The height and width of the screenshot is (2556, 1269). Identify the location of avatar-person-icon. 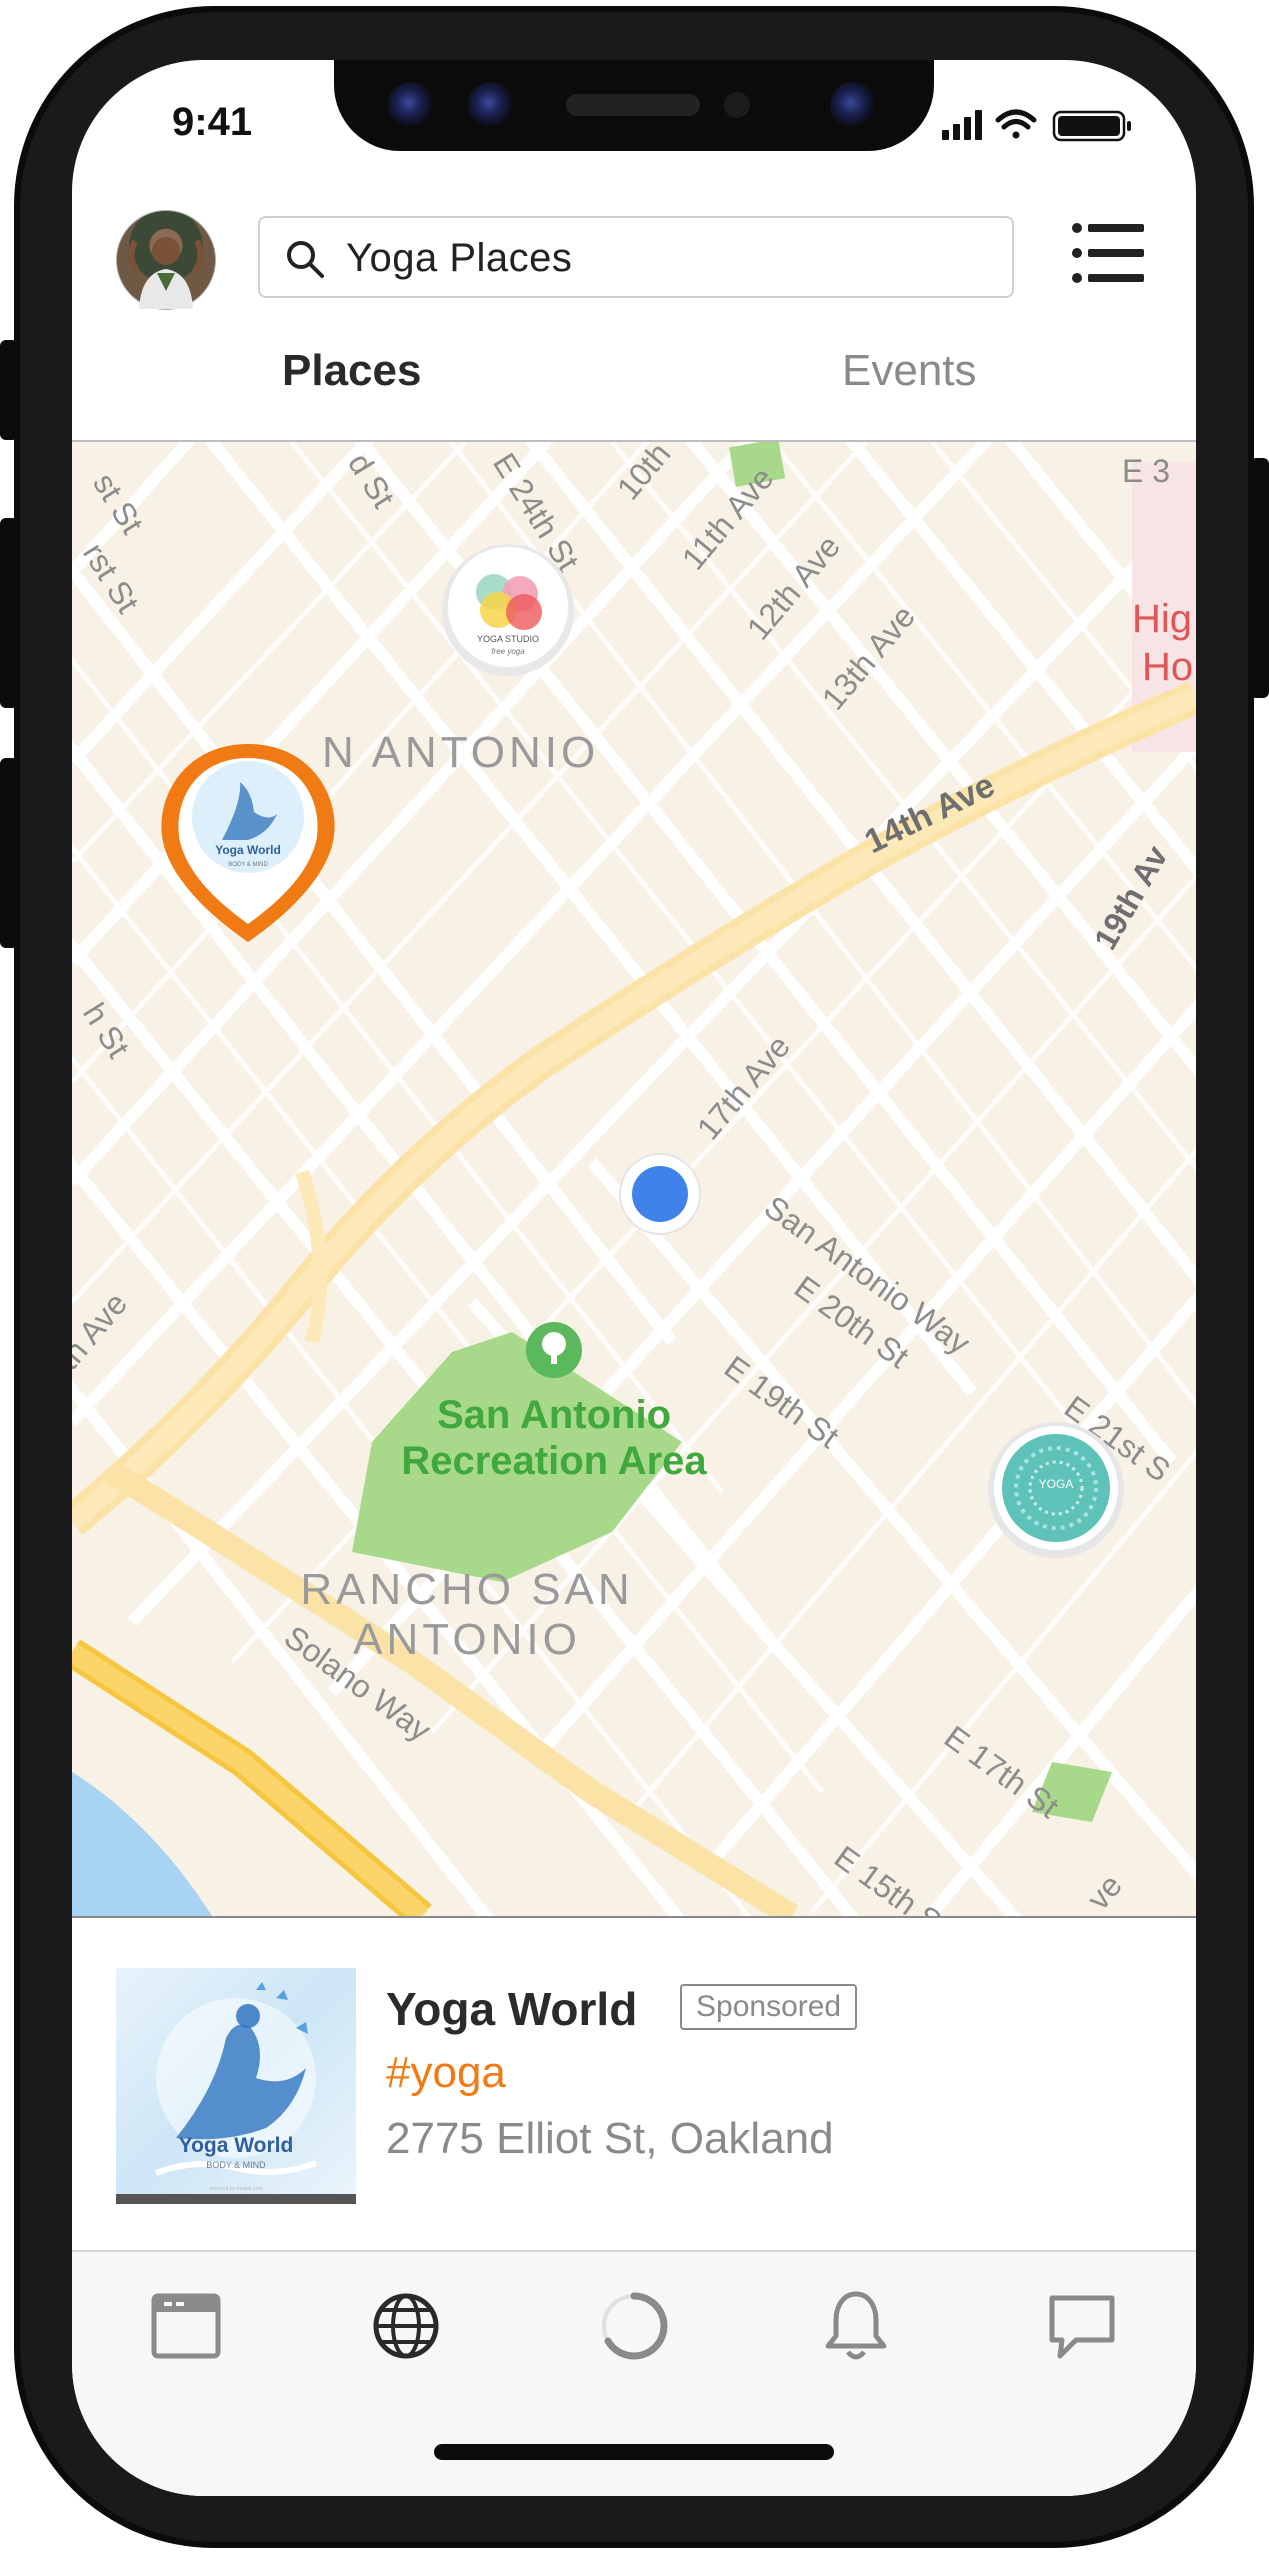
(166, 273).